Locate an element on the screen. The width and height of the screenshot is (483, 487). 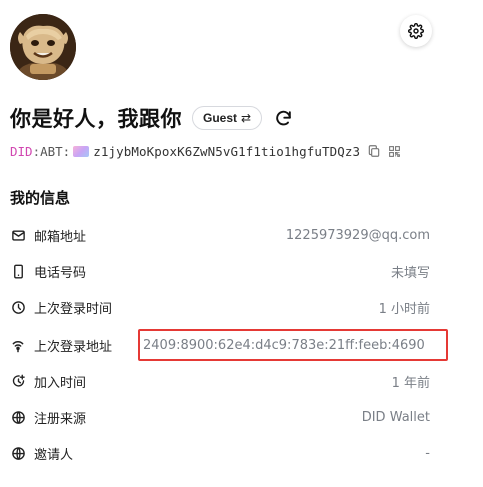
did-address: z1jybMoKpoxK6ZwN5vG1f1tio1hgfuTDQz3 is located at coordinates (227, 151).